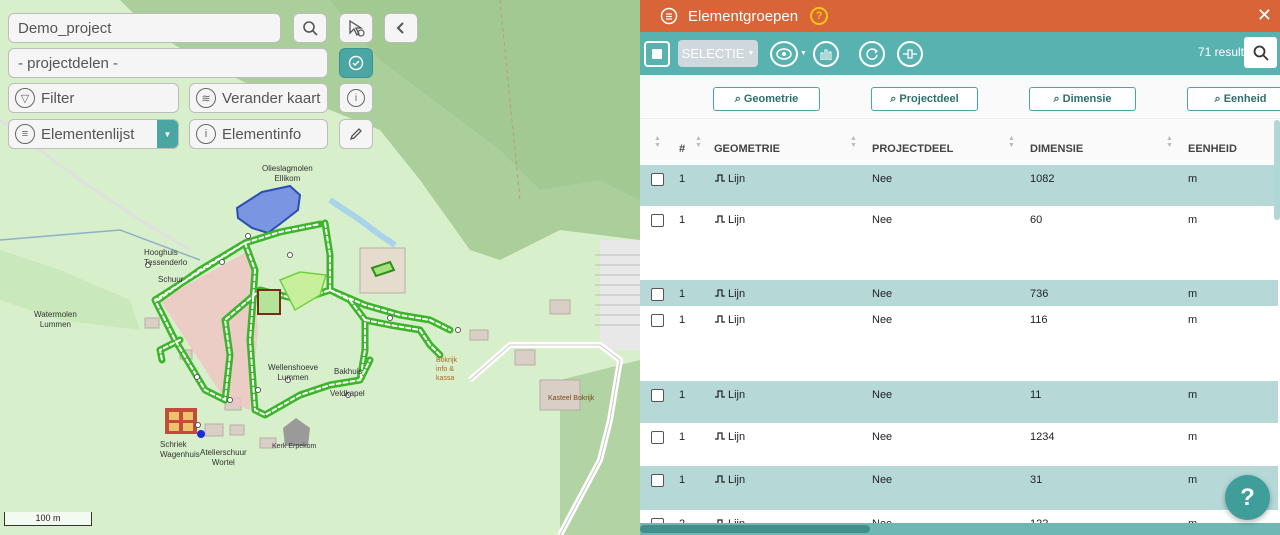 The image size is (1280, 535). Describe the element at coordinates (960, 53) in the screenshot. I see `panel-toolbar: SELECTIE ▼ ▼ 71 result` at that location.